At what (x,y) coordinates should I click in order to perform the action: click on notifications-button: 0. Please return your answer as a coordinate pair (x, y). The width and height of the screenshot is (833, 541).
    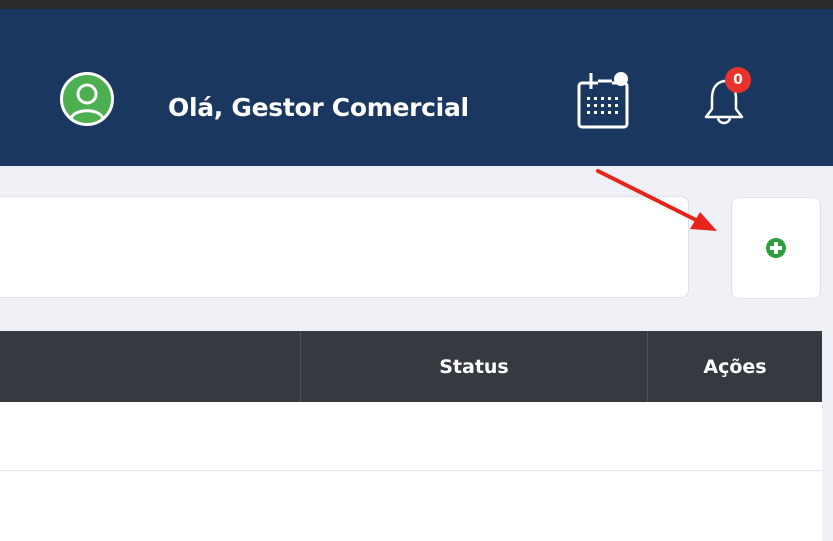
    Looking at the image, I should click on (728, 98).